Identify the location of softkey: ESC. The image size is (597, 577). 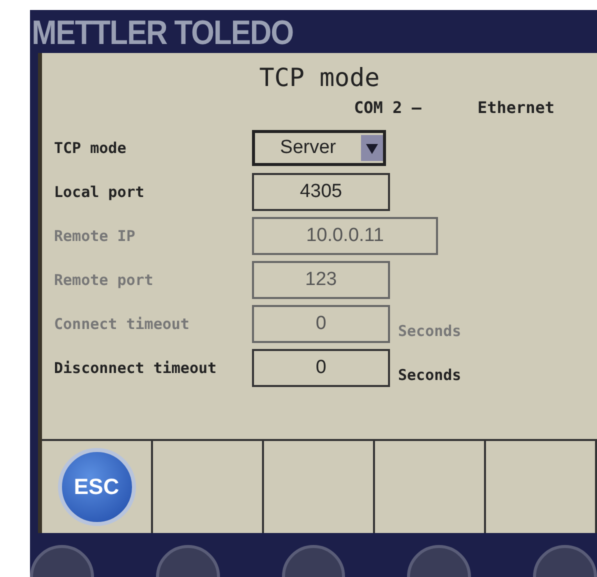
(97, 487).